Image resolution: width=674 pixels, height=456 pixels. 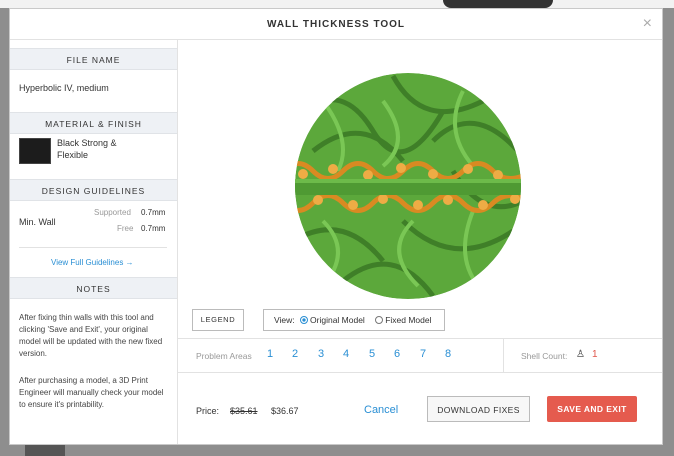 What do you see at coordinates (93, 190) in the screenshot?
I see `guidelines-header: DESIGN GUIDELINES` at bounding box center [93, 190].